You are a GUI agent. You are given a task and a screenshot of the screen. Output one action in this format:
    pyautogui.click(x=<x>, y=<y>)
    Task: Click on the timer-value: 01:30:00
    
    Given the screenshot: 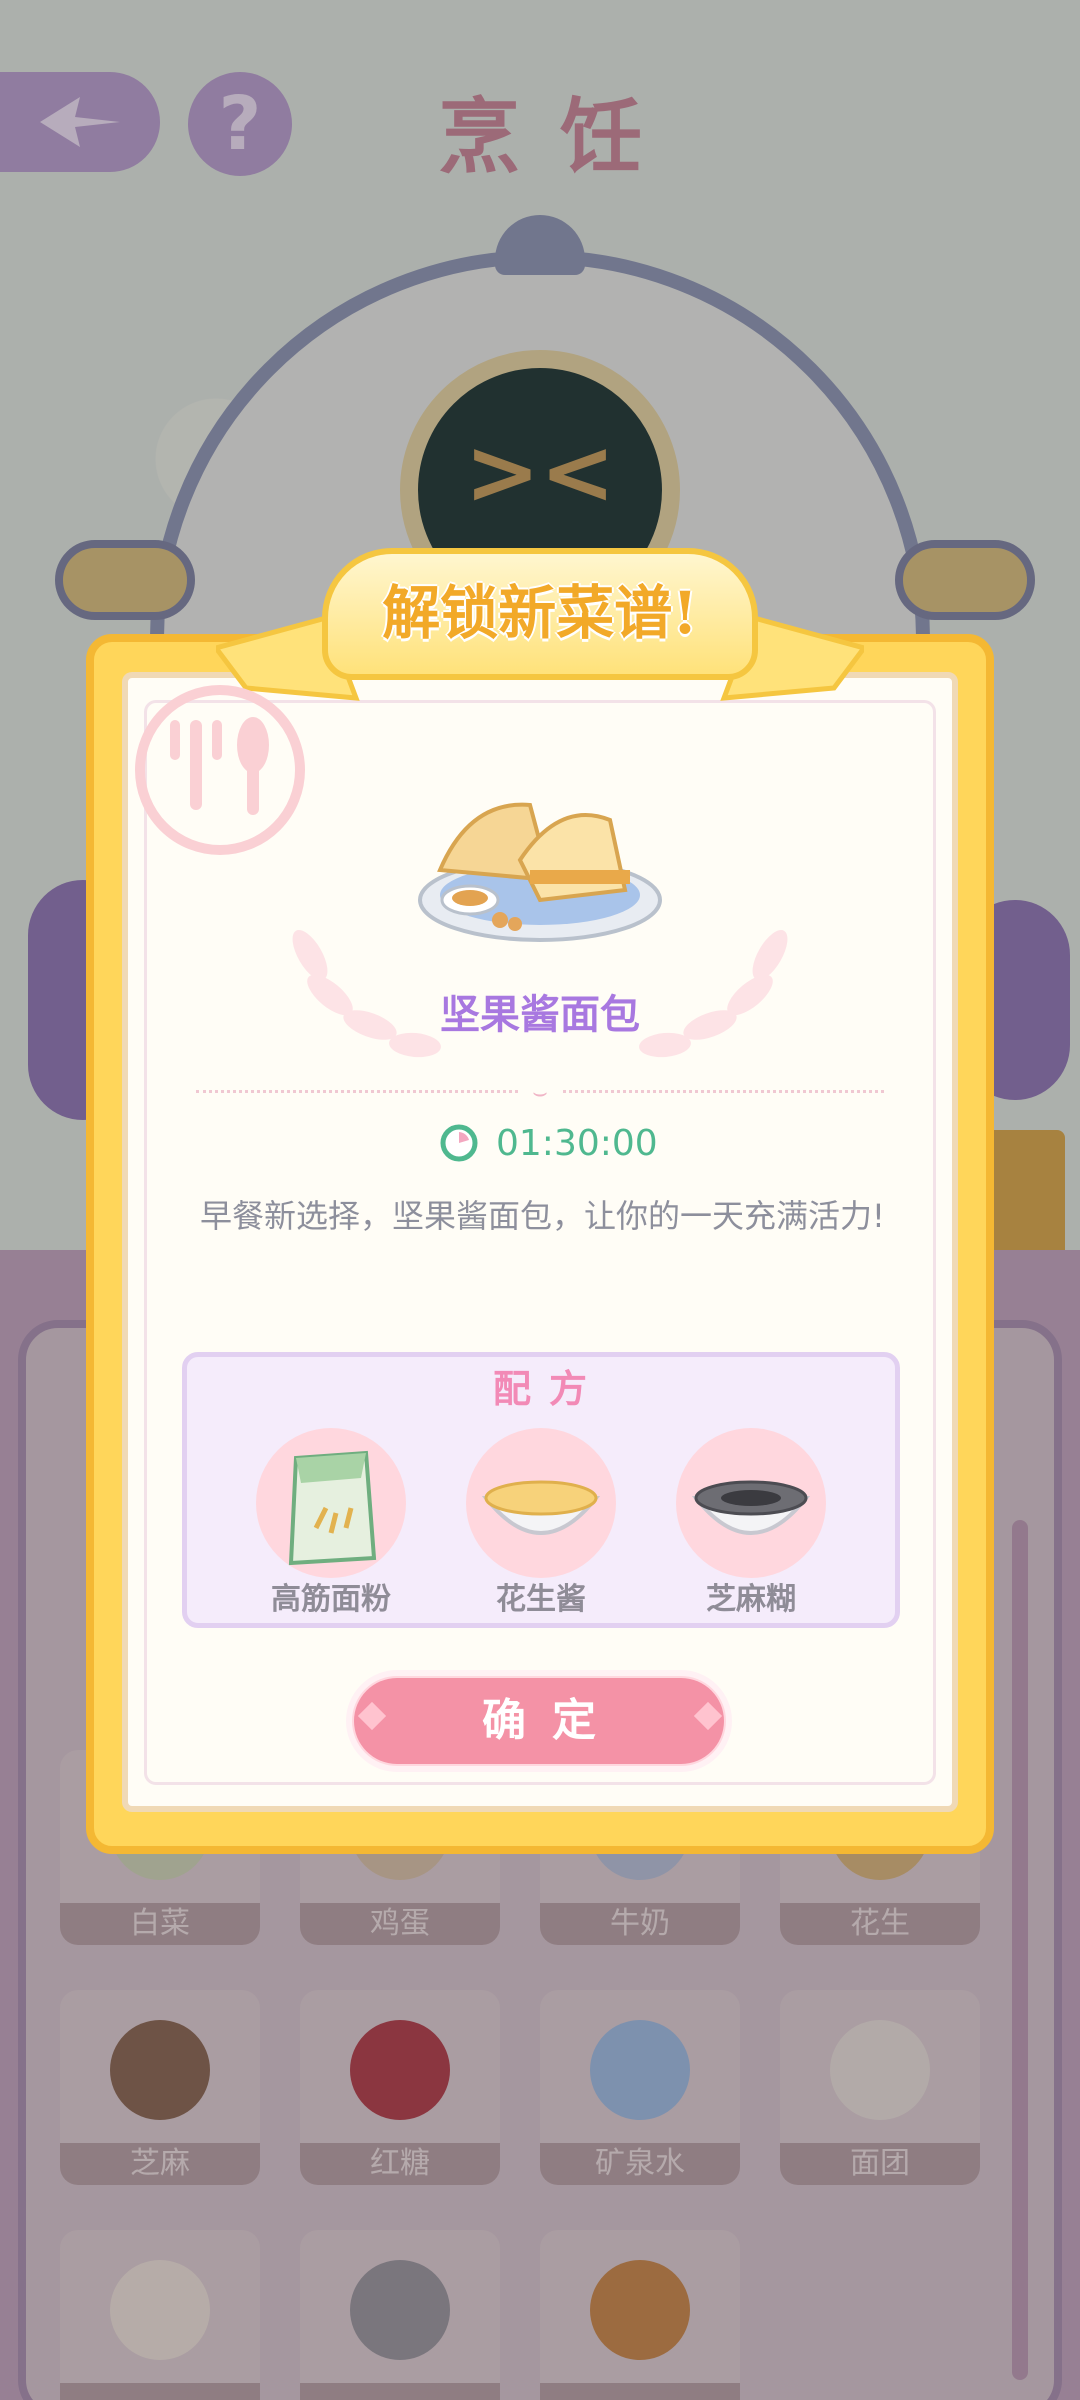 What is the action you would take?
    pyautogui.click(x=577, y=1143)
    